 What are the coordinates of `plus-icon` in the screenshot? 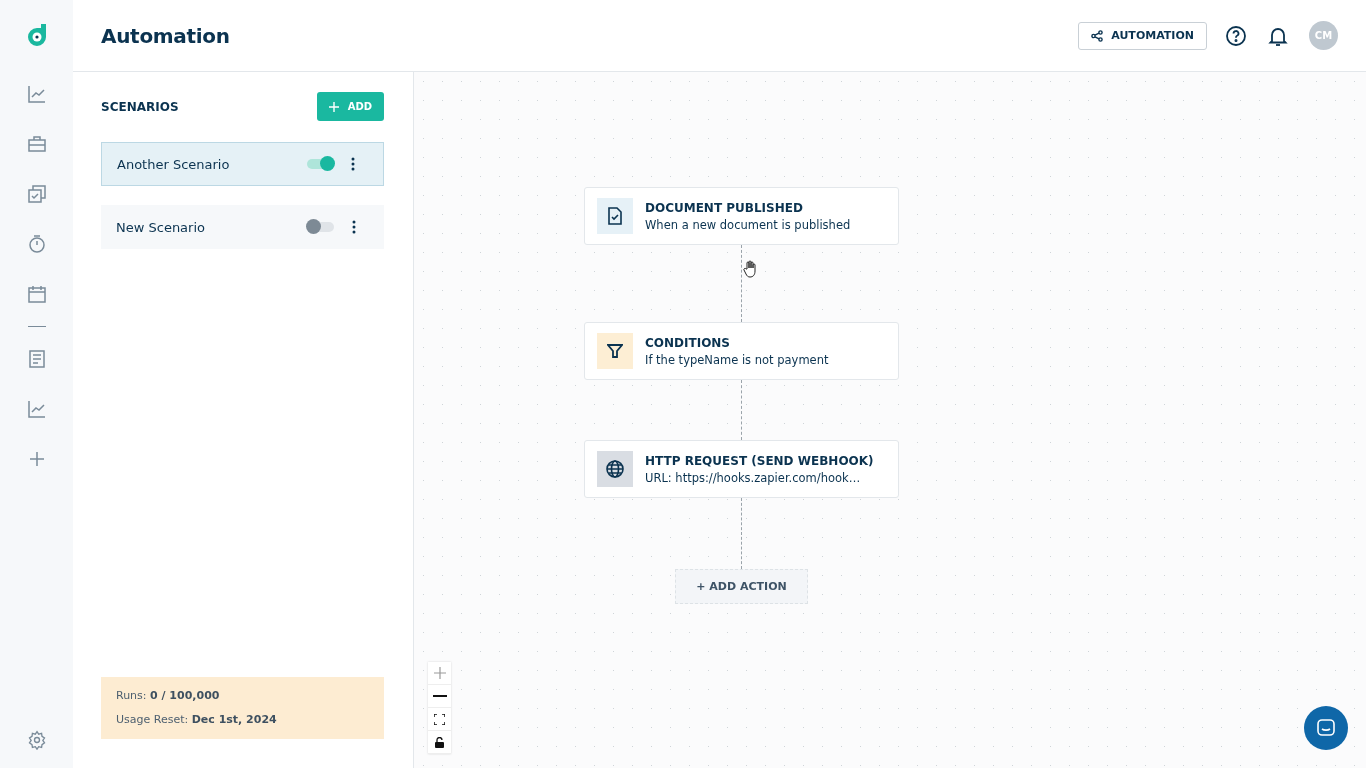 It's located at (333, 106).